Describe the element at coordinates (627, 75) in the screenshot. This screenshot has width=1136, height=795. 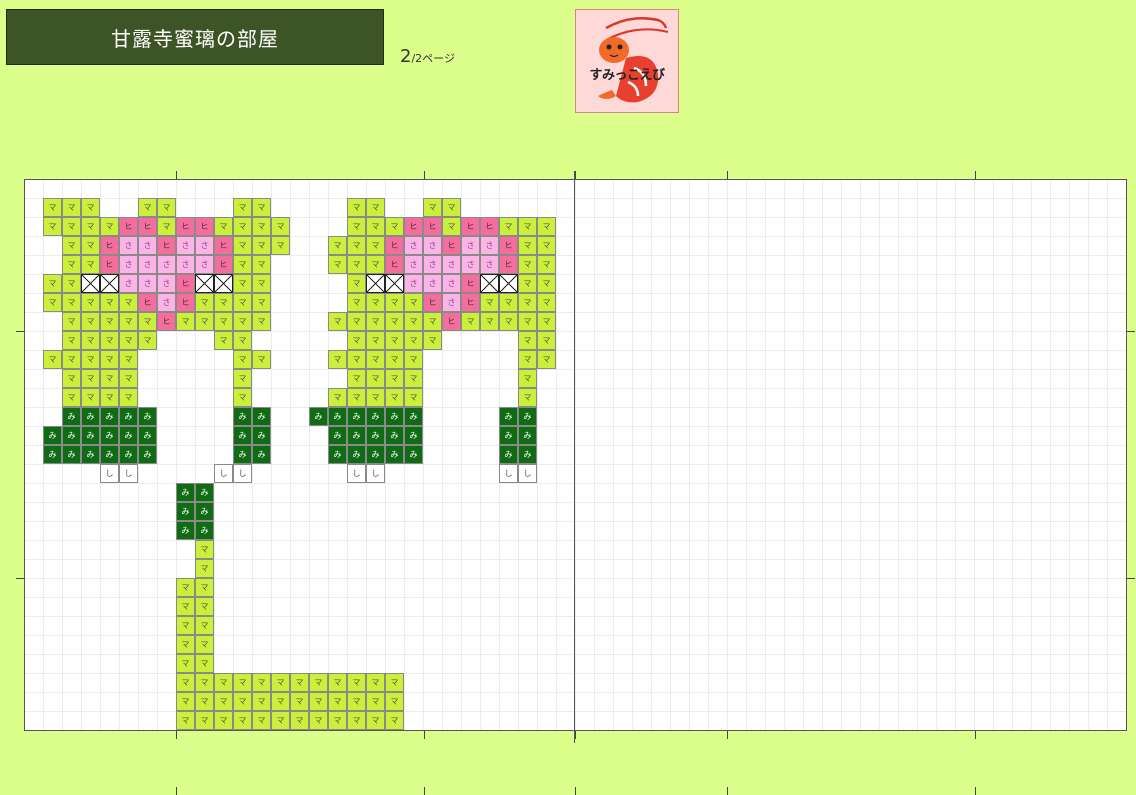
I see `logo-text: すみっこえび` at that location.